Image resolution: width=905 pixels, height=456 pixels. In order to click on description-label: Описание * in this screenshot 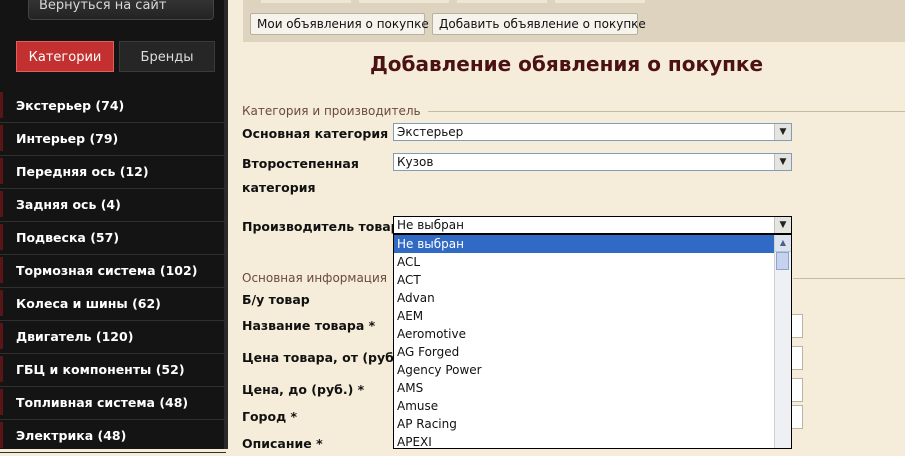, I will do `click(282, 443)`.